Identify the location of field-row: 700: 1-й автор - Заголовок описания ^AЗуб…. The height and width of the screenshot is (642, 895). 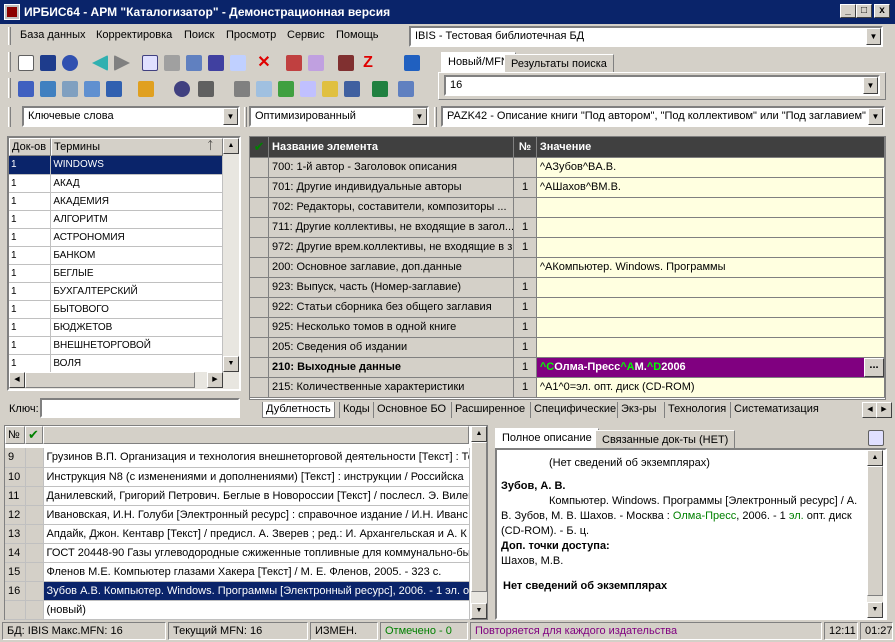
(568, 167).